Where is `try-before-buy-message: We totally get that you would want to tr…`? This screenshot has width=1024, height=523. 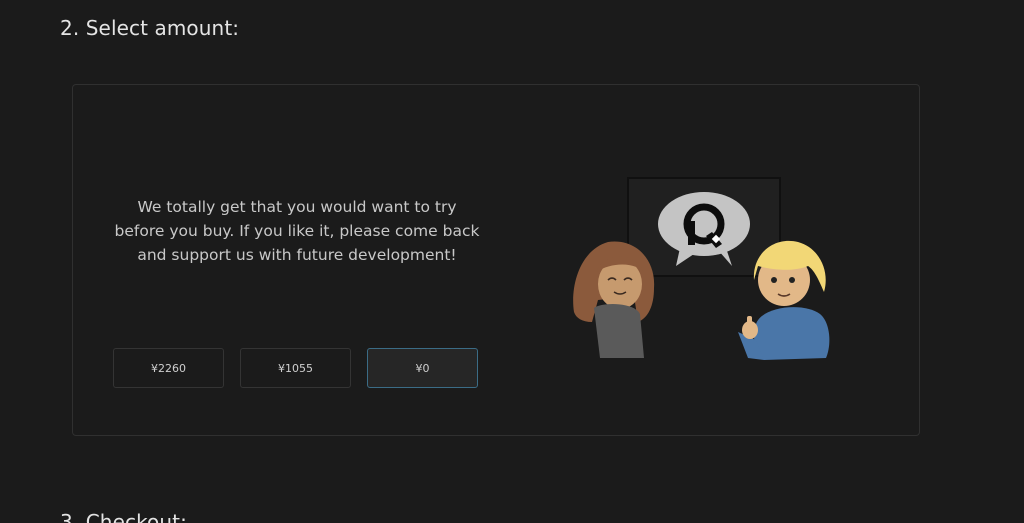
try-before-buy-message: We totally get that you would want to tr… is located at coordinates (297, 231).